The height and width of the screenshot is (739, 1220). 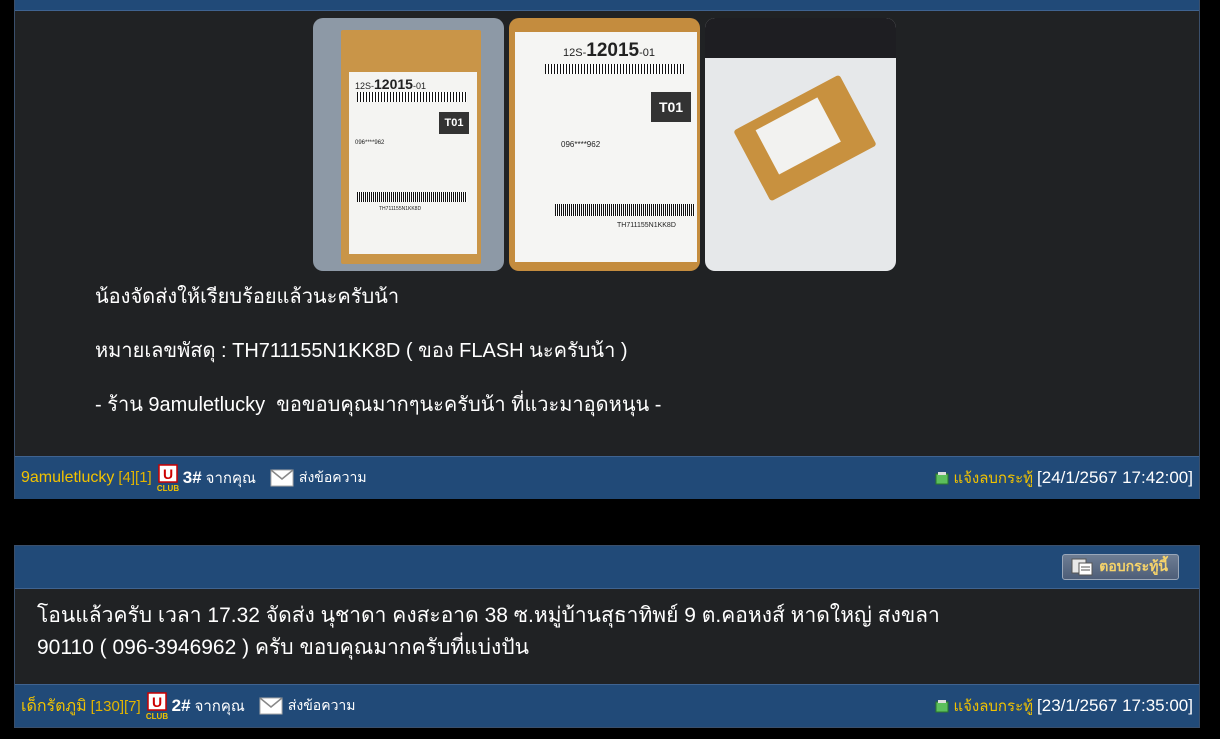 I want to click on post-header-bar, so click(x=607, y=5).